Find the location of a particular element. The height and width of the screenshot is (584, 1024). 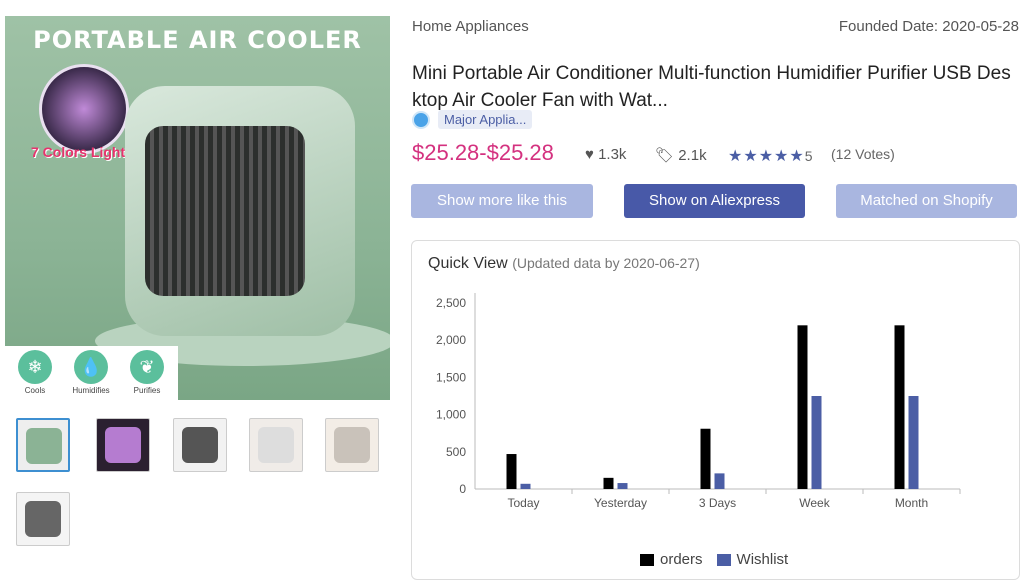

bar-orders-3-days is located at coordinates (705, 458).